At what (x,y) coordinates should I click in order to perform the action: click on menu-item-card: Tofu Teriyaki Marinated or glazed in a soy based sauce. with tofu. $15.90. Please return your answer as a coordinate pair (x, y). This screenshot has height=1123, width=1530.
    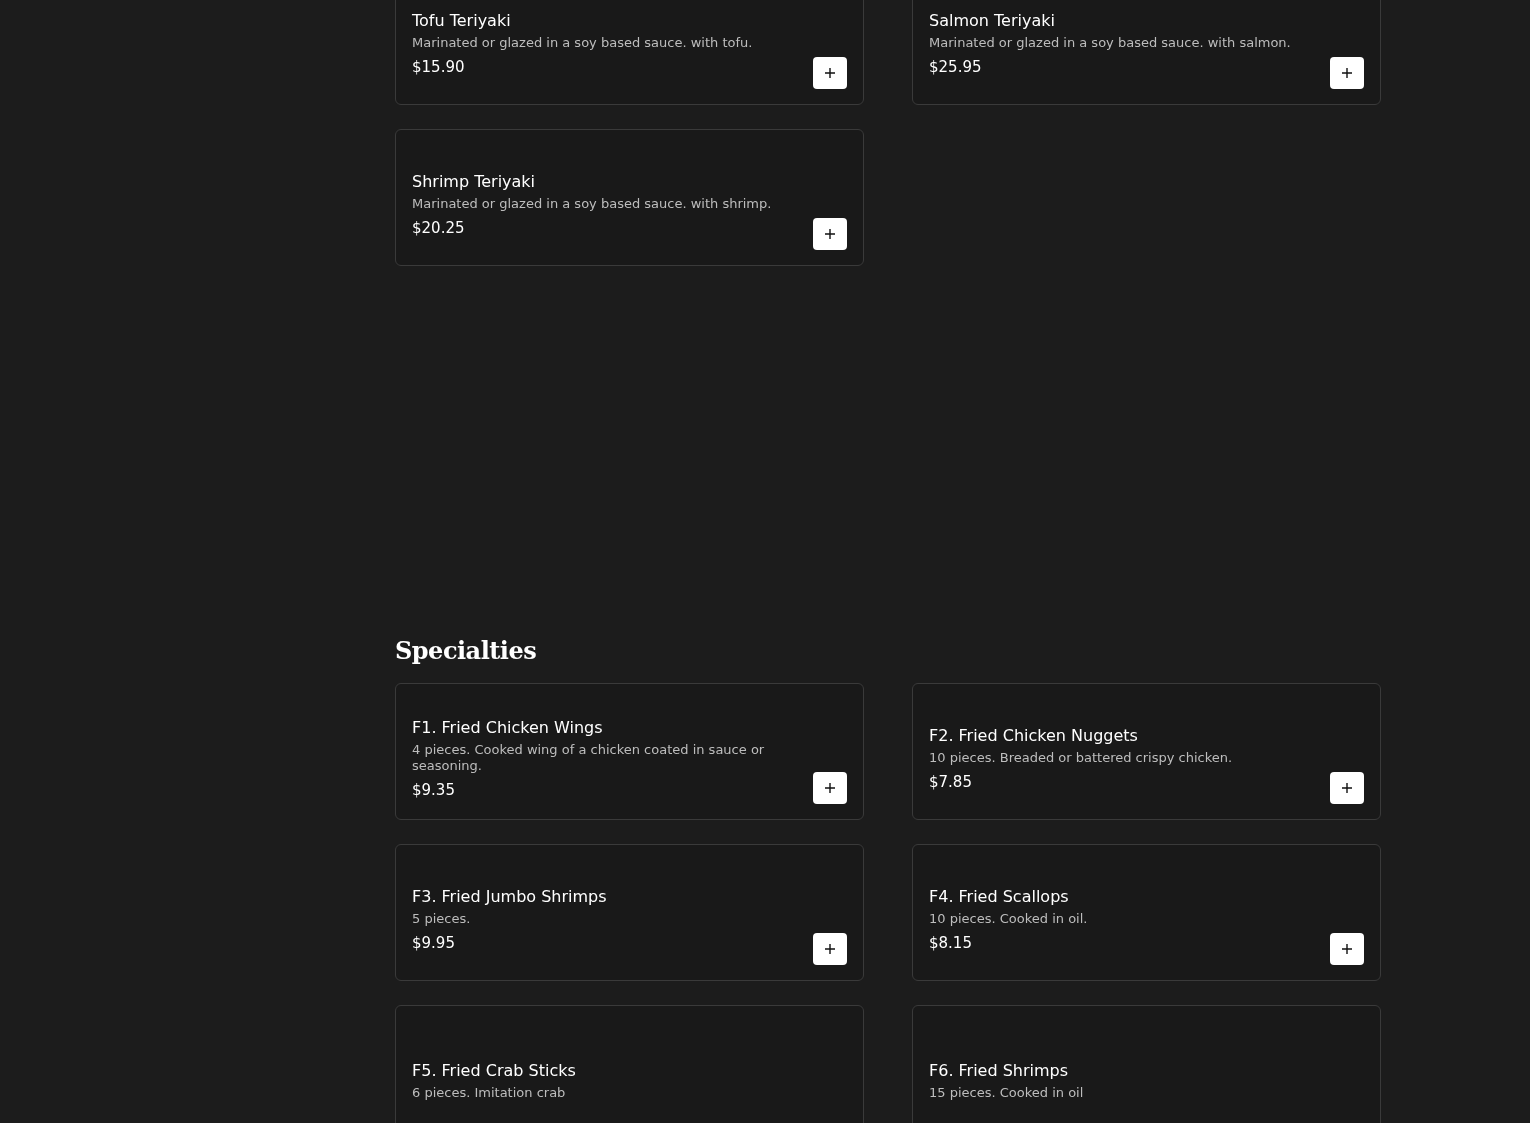
    Looking at the image, I should click on (629, 52).